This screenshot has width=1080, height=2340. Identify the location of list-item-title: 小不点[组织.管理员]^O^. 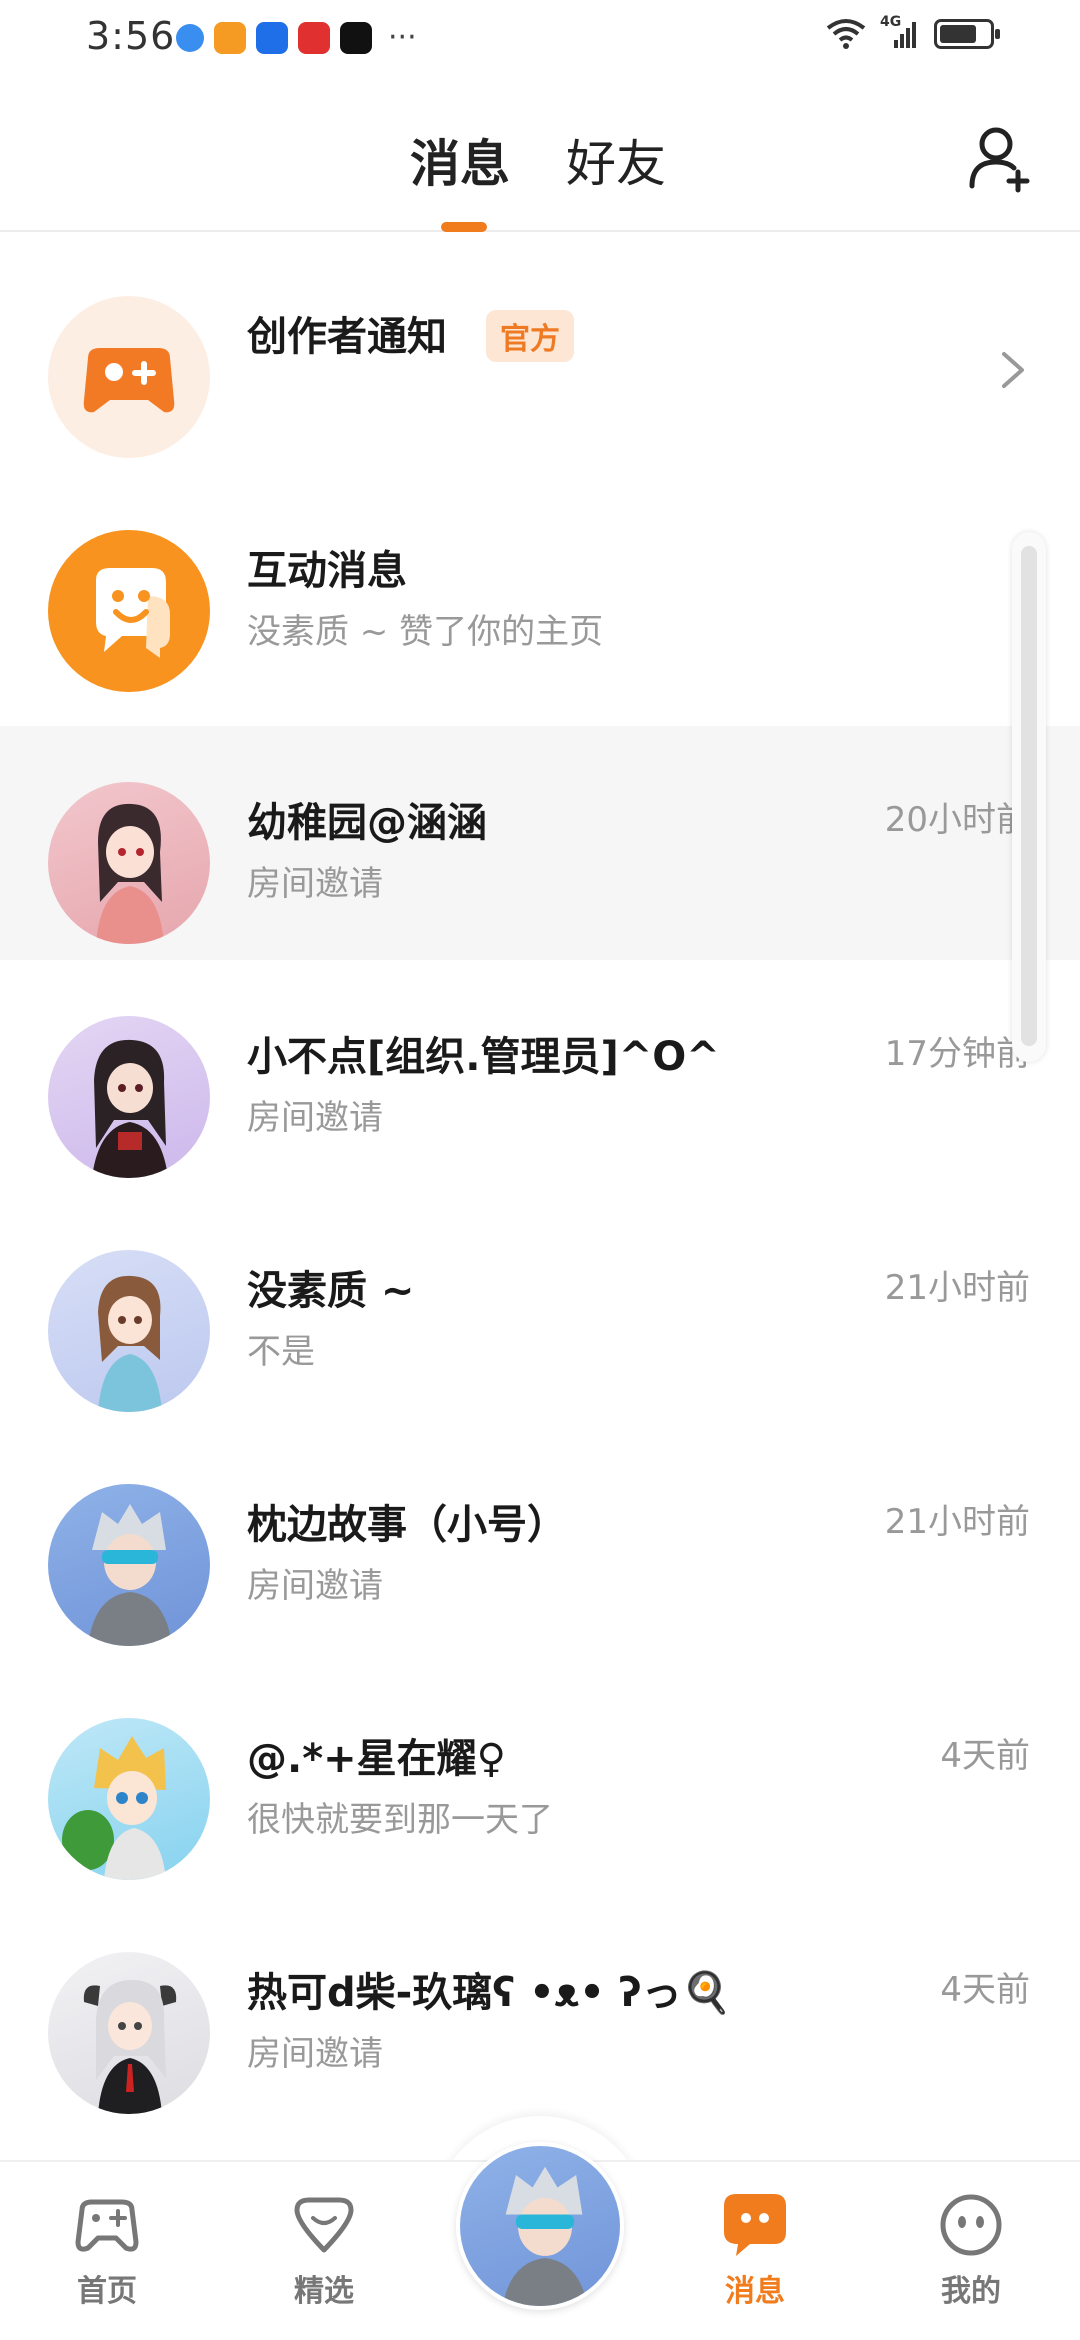
(483, 1057).